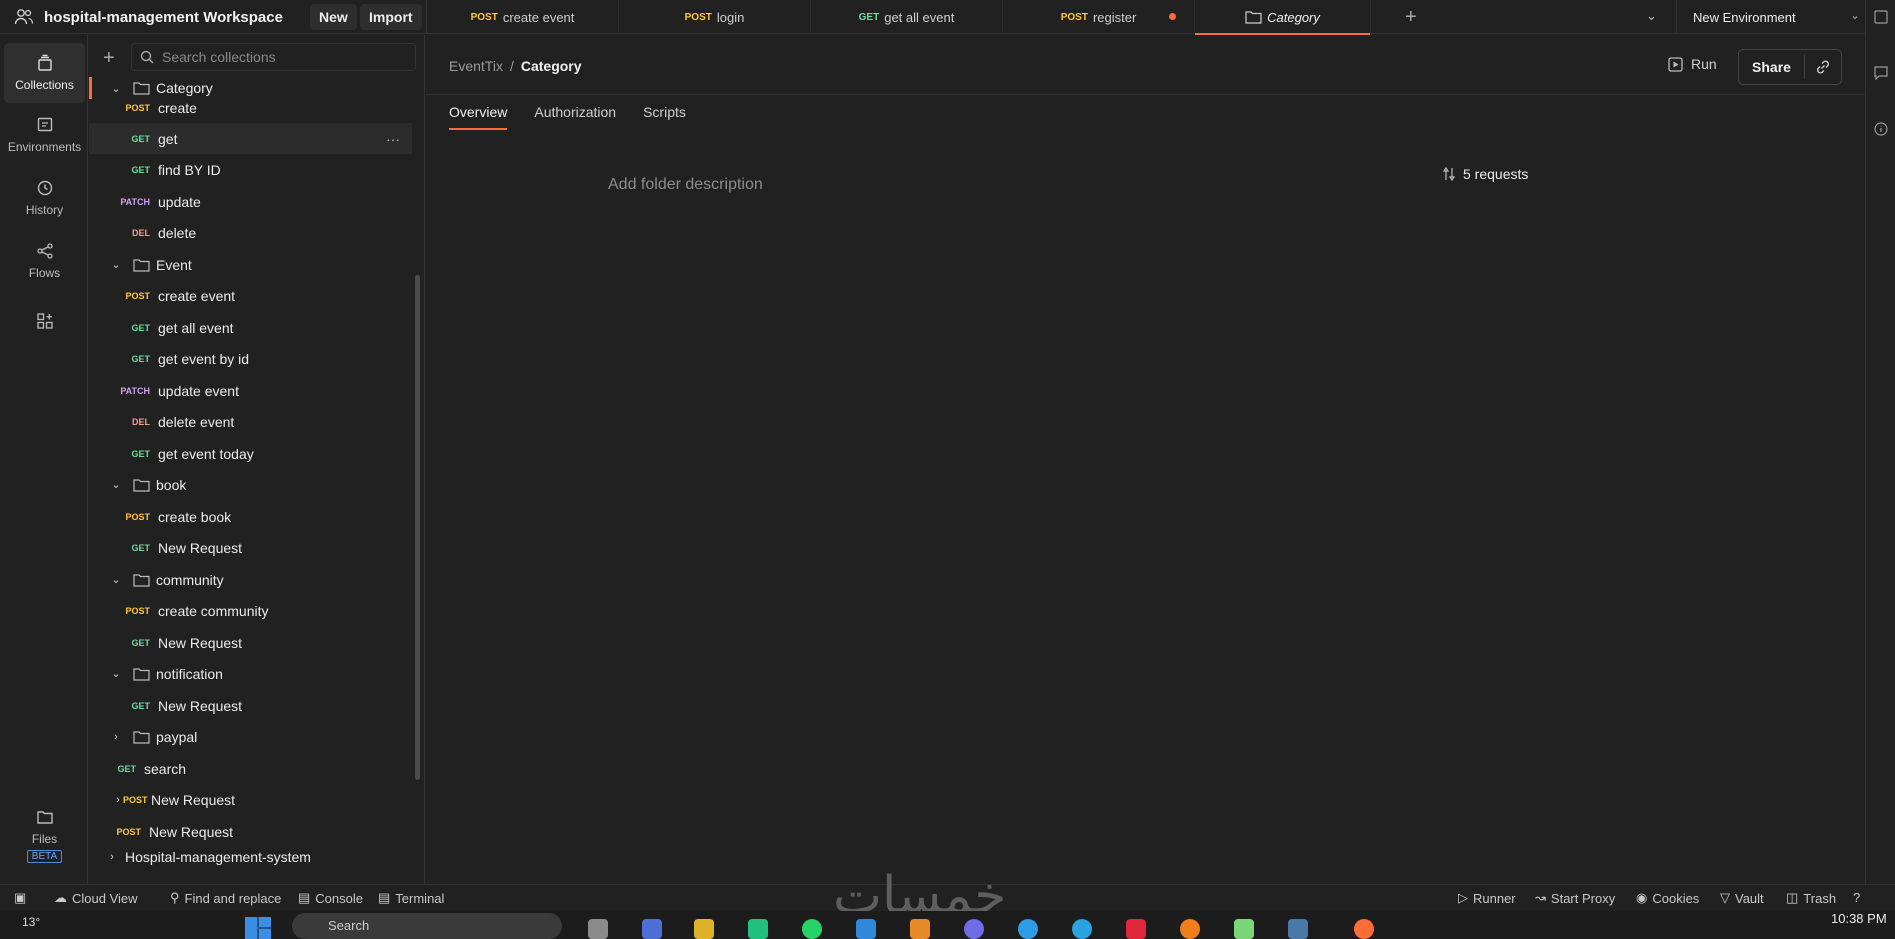  What do you see at coordinates (1881, 129) in the screenshot?
I see `info-icon` at bounding box center [1881, 129].